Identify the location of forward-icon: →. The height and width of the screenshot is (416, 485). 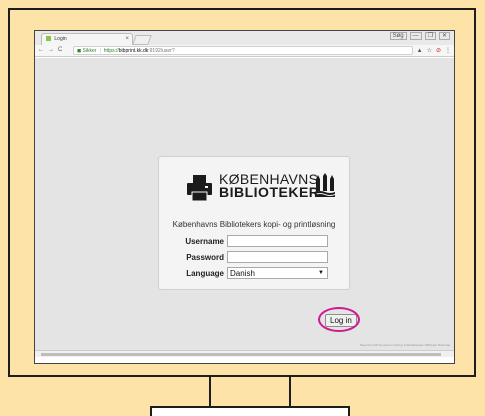
(51, 50).